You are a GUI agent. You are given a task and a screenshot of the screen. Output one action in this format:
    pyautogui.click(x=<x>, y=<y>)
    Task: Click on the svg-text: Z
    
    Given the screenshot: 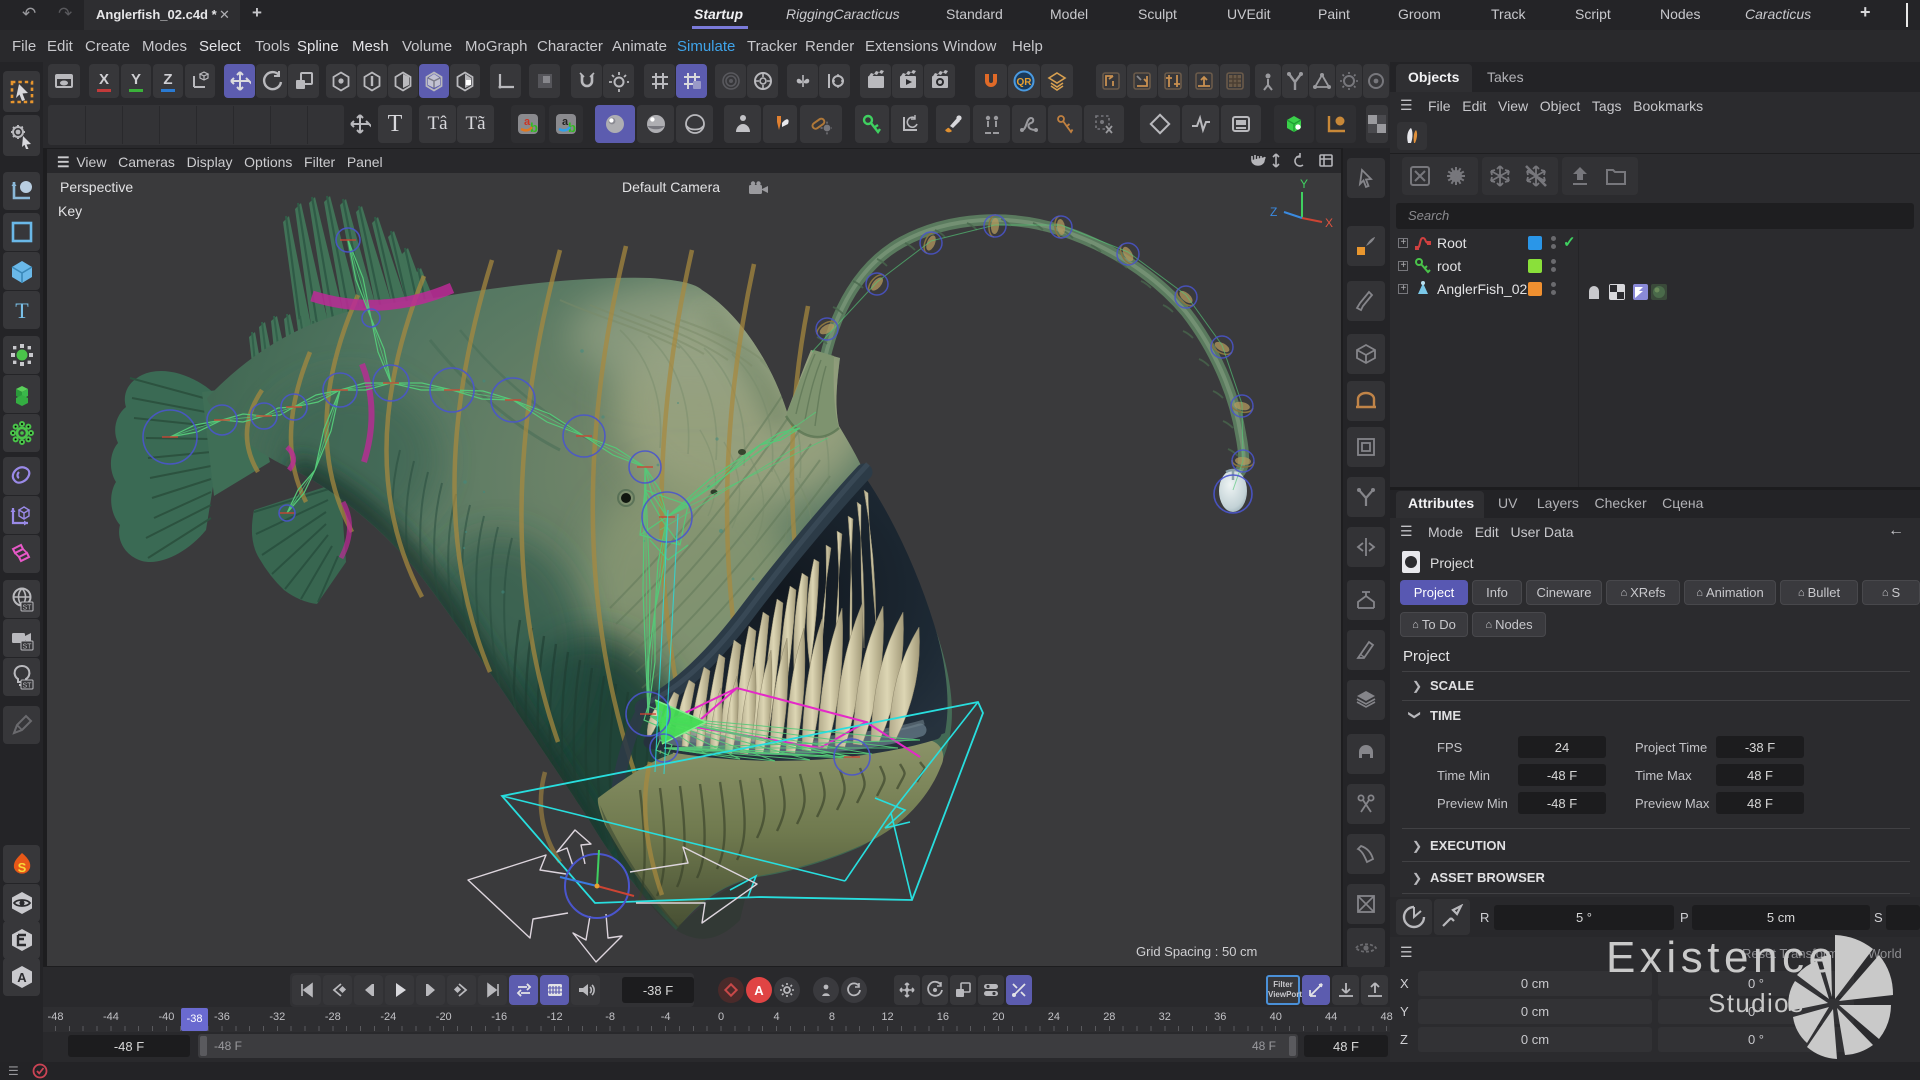 What is the action you would take?
    pyautogui.click(x=1273, y=212)
    